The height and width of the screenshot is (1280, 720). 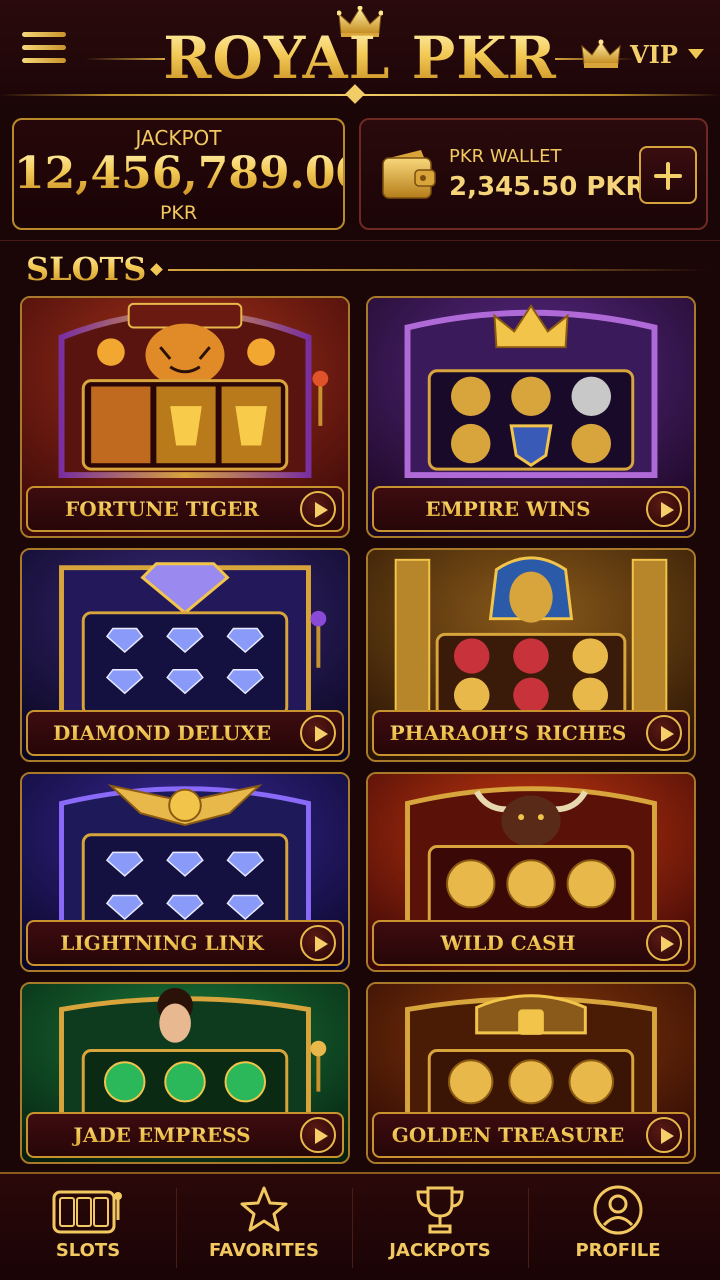 I want to click on game-card-lightning-link: LIGHTNING LINK, so click(x=185, y=872).